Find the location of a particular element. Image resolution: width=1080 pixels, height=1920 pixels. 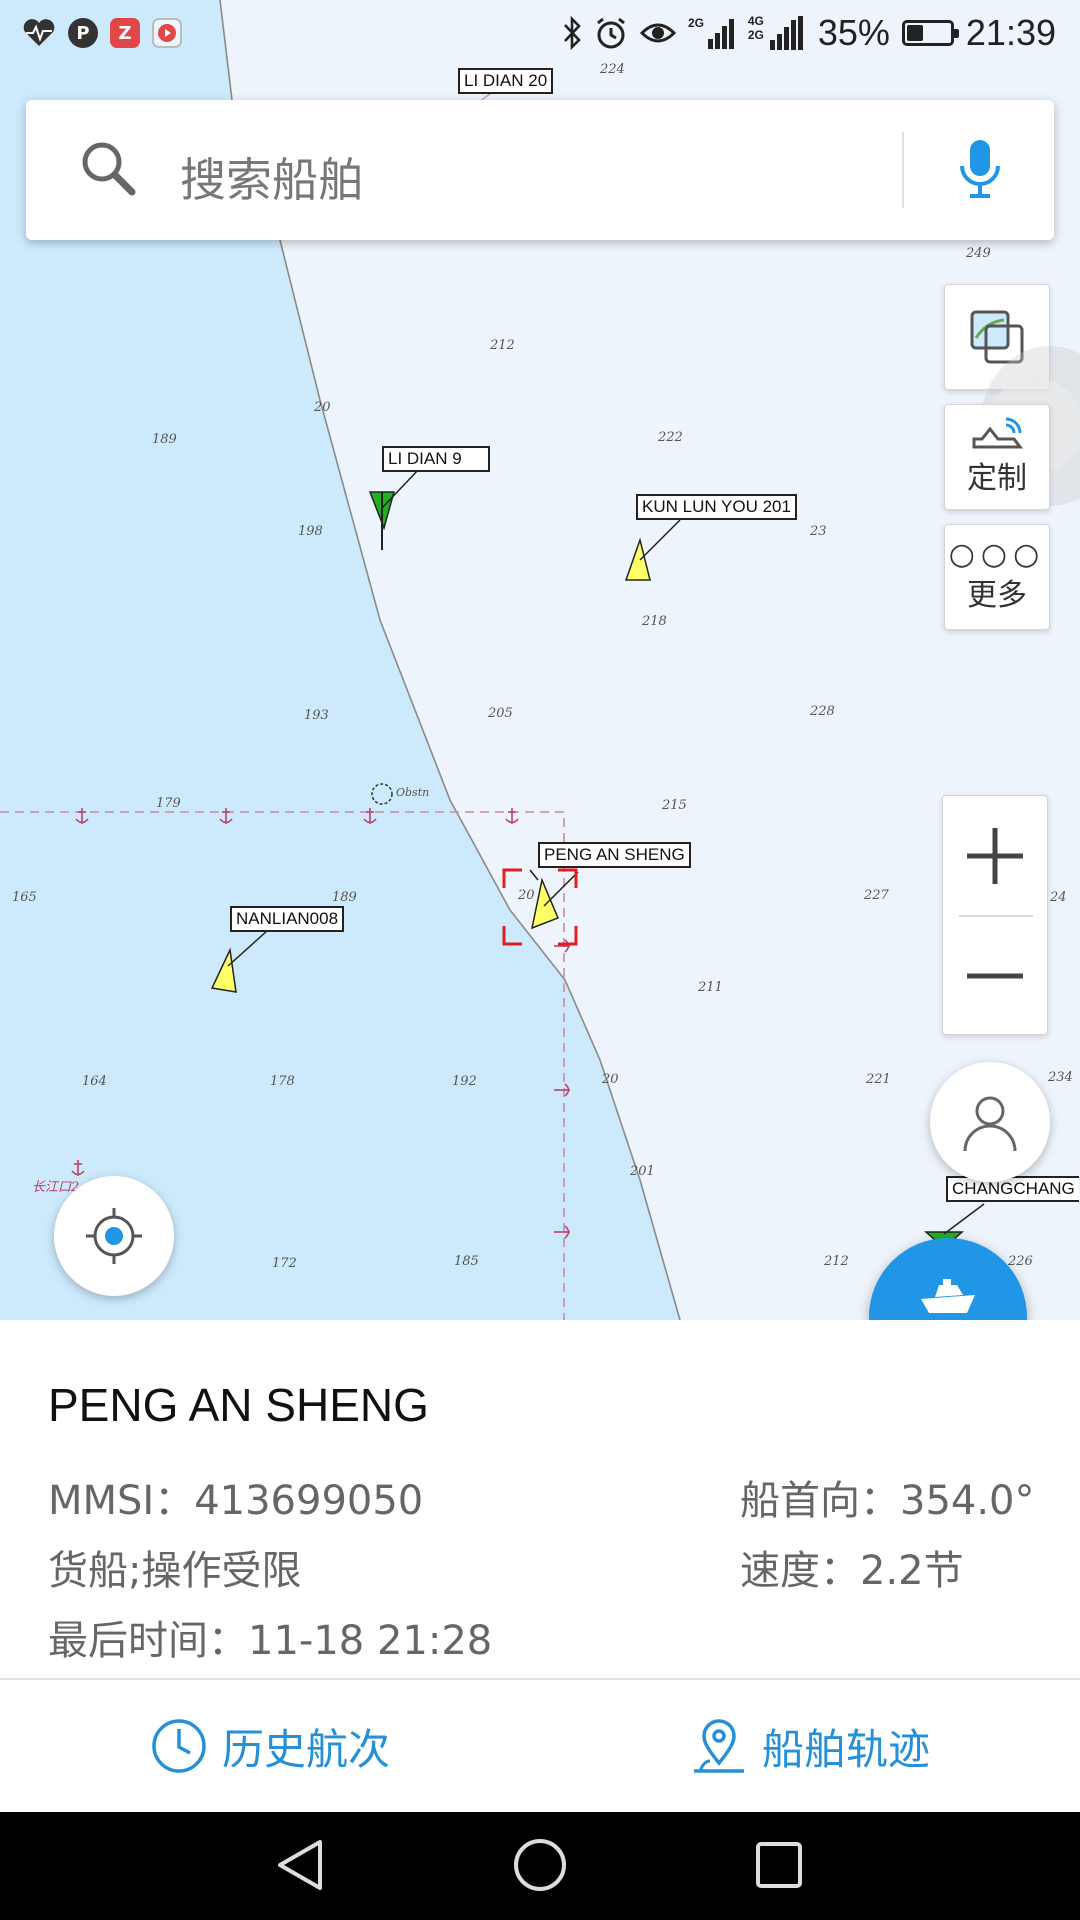

crosshair-icon is located at coordinates (114, 1236).